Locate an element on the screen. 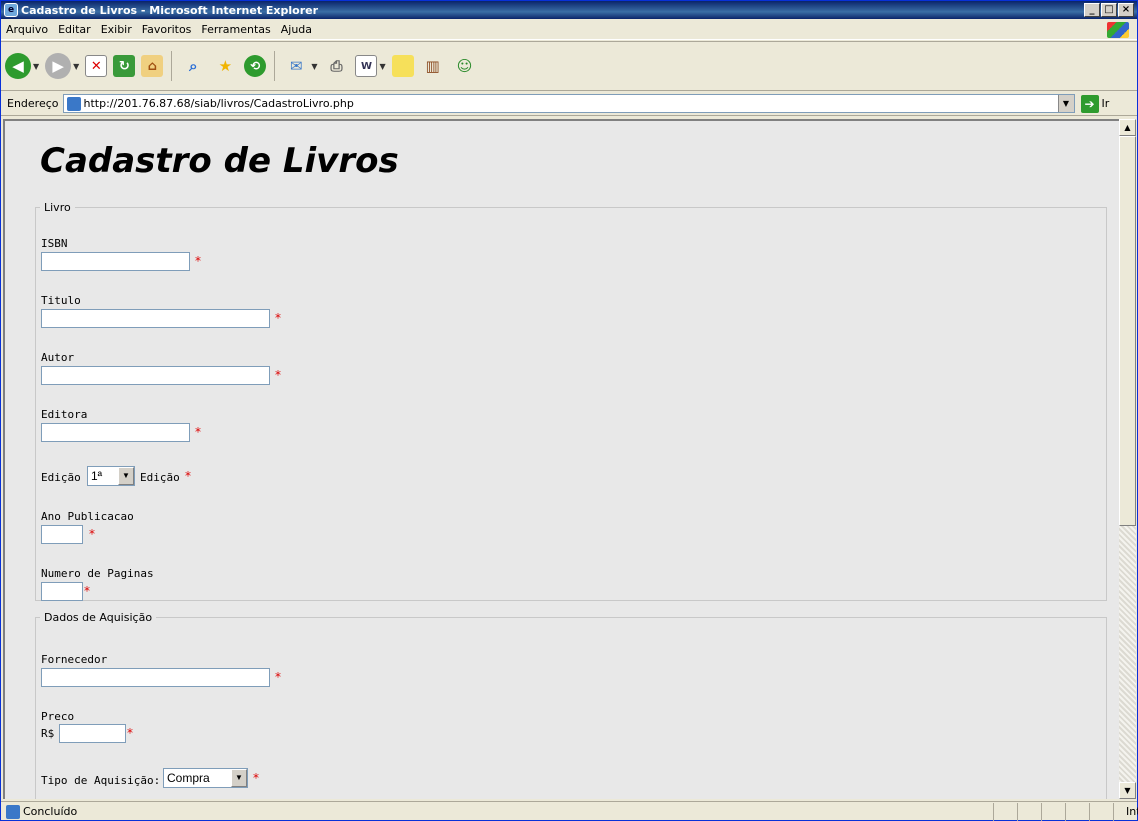 The height and width of the screenshot is (821, 1138). security-zone: Internet is located at coordinates (1125, 811).